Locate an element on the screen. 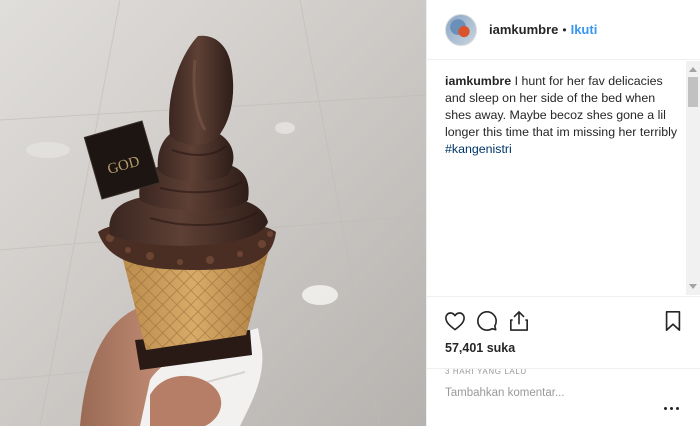  share-button is located at coordinates (519, 321).